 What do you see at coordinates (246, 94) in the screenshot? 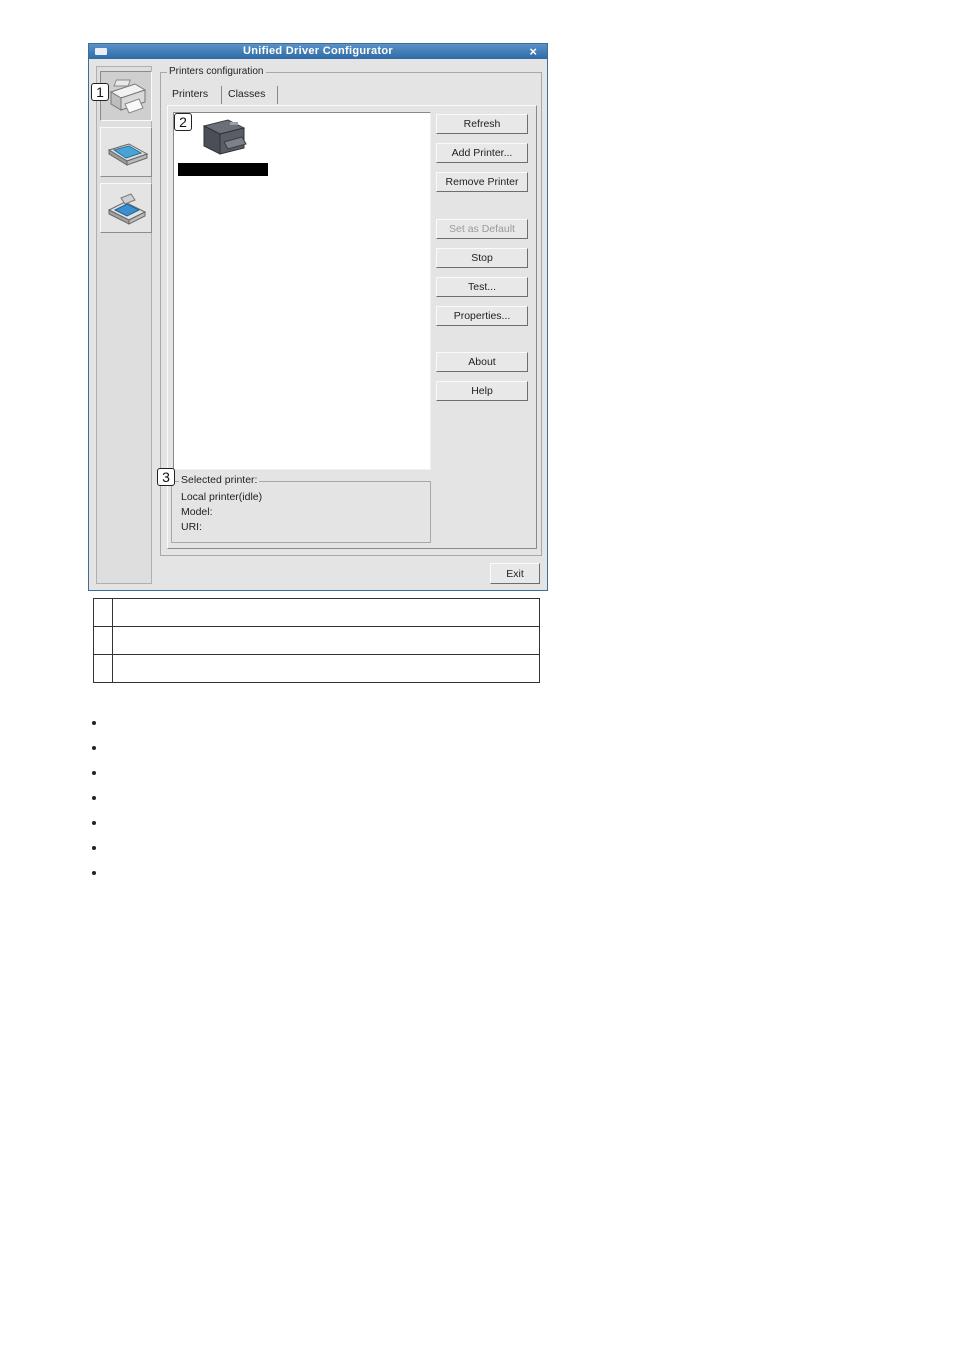
I see `tab-classes: Classes` at bounding box center [246, 94].